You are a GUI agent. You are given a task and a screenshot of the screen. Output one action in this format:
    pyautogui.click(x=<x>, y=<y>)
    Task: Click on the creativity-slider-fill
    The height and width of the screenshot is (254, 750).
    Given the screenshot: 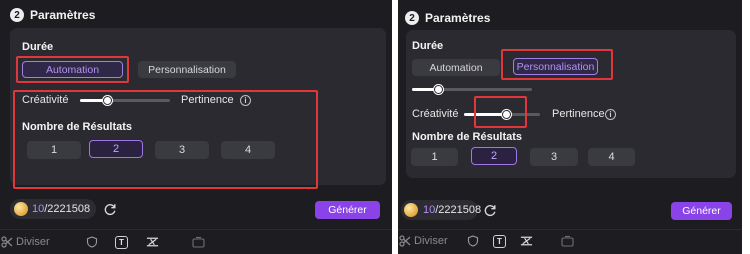 What is the action you would take?
    pyautogui.click(x=485, y=114)
    